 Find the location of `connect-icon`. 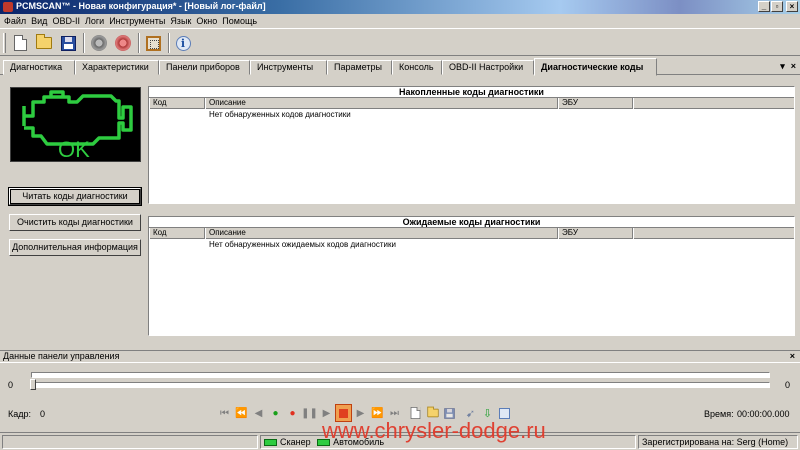

connect-icon is located at coordinates (99, 43).